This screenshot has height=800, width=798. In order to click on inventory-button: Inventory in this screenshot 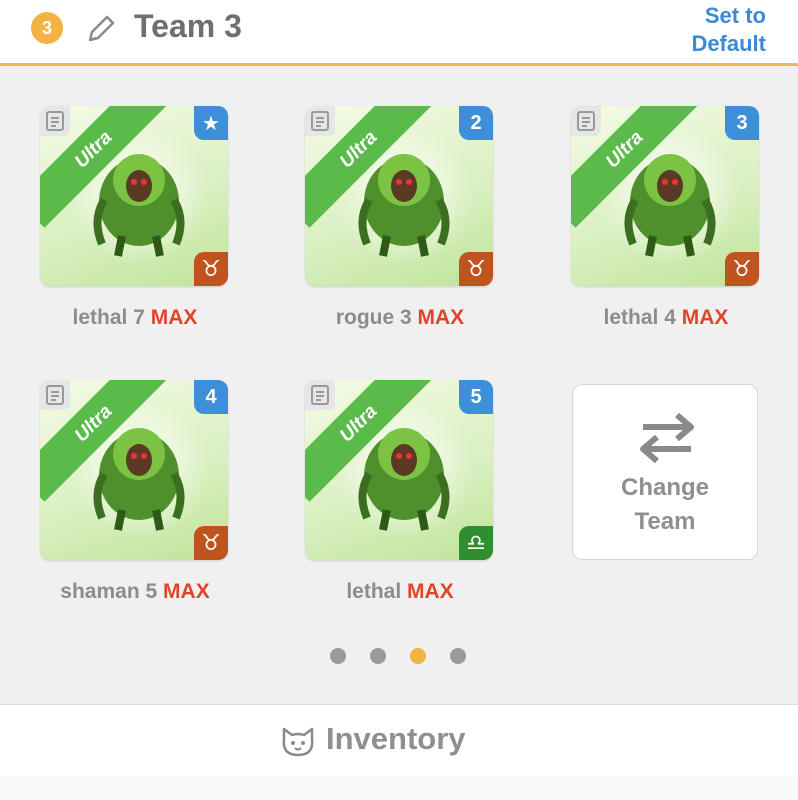, I will do `click(399, 741)`.